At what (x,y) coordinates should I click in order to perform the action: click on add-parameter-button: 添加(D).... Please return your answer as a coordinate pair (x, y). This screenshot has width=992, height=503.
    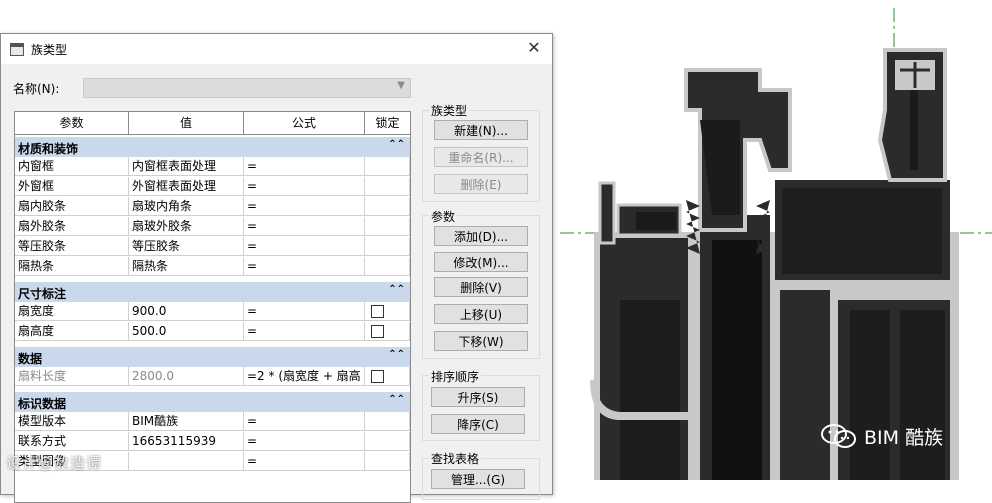
    Looking at the image, I should click on (481, 236).